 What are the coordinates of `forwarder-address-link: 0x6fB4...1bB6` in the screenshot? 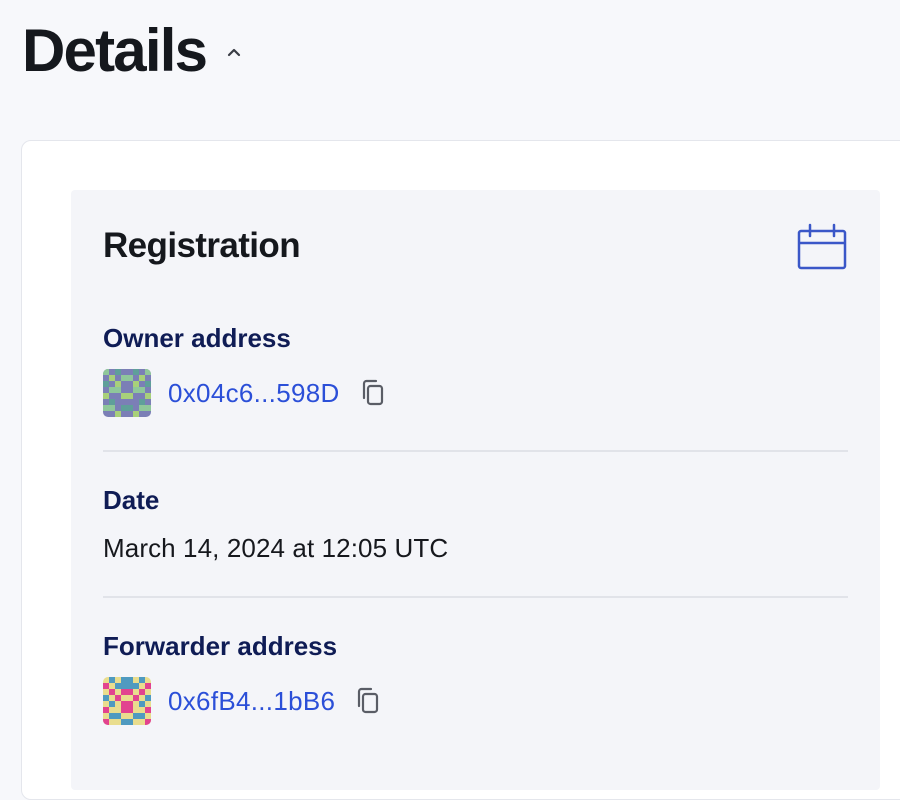 It's located at (251, 701).